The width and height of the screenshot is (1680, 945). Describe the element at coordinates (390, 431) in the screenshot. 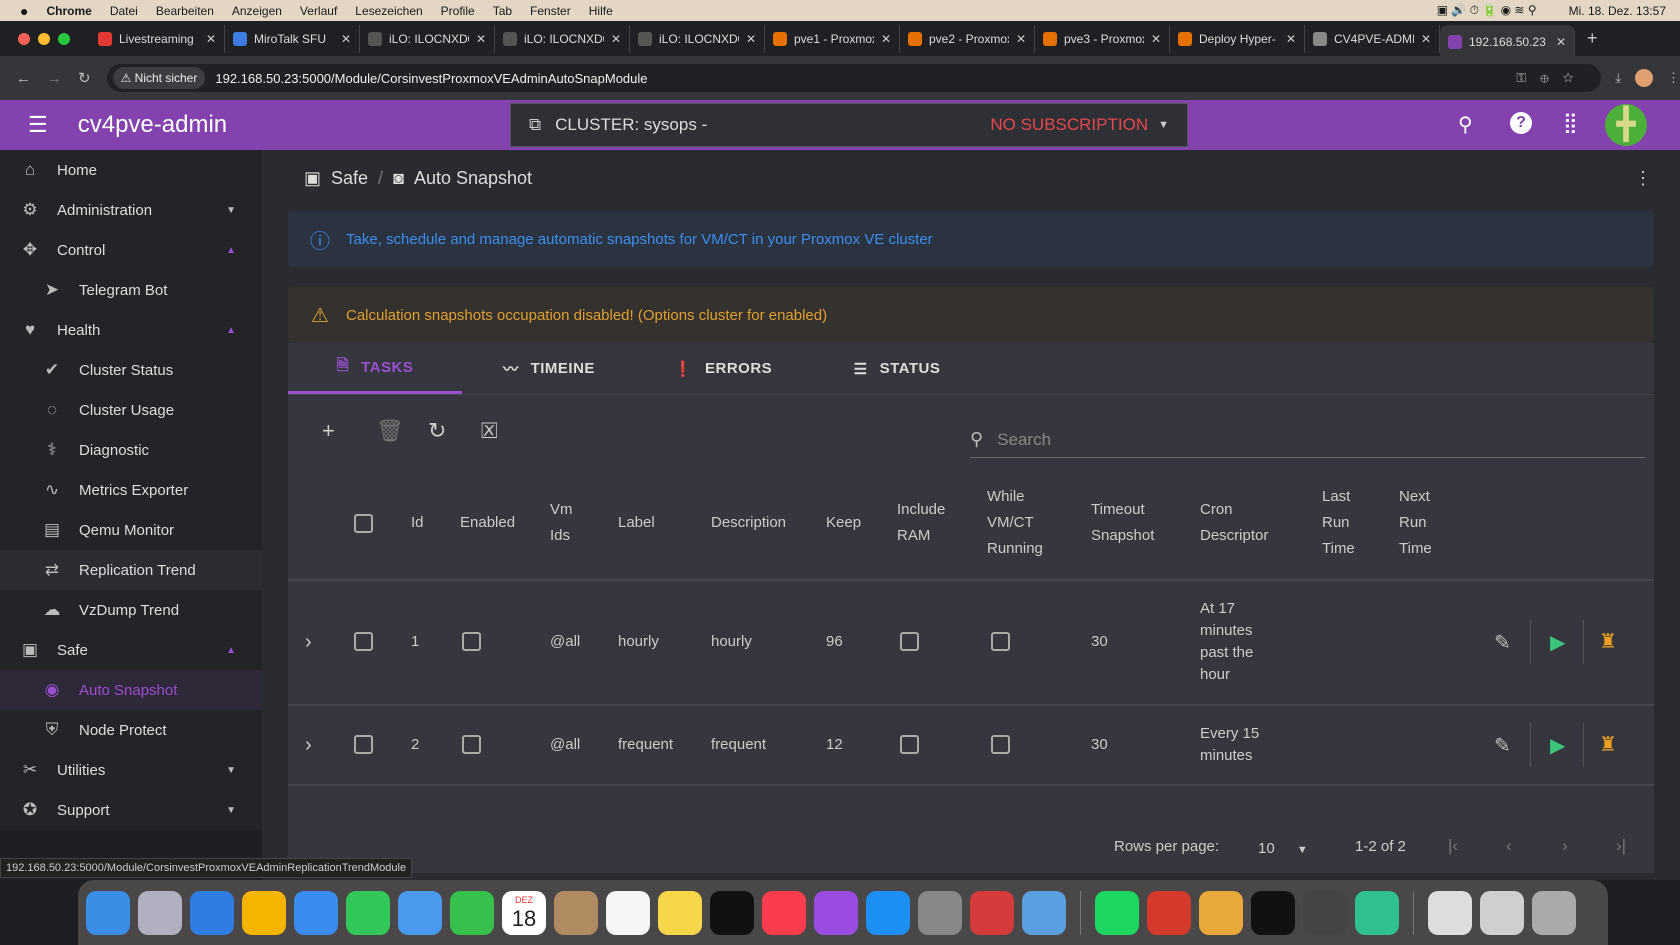

I see `delete-icon: 🗑` at that location.